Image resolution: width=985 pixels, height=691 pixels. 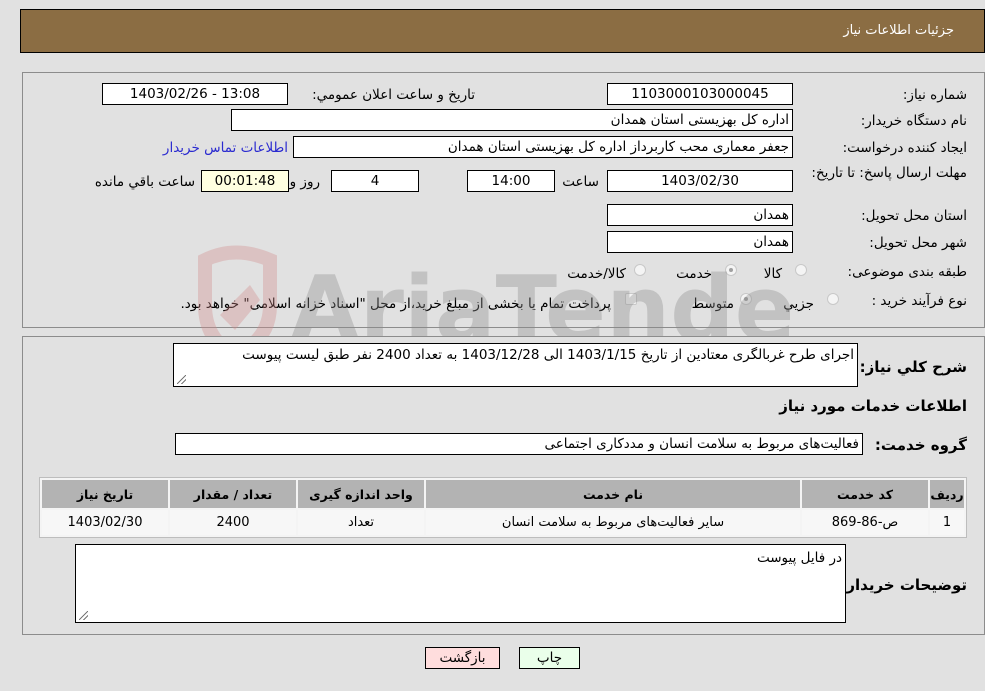 I want to click on treasury-bonds-checkbox, so click(x=631, y=299).